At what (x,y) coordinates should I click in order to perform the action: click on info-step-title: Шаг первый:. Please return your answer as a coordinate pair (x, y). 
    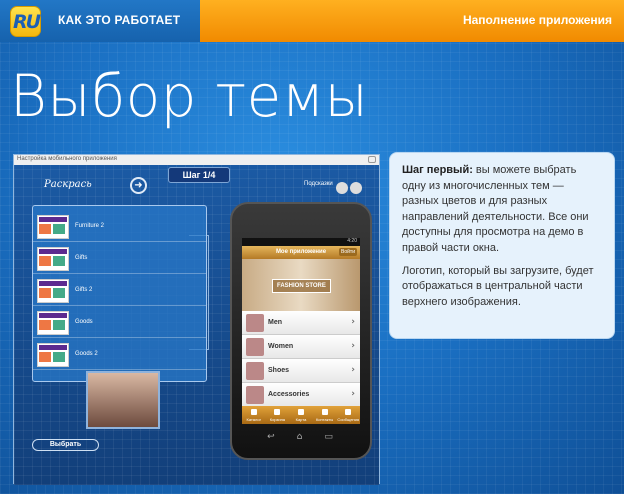
    Looking at the image, I should click on (437, 170).